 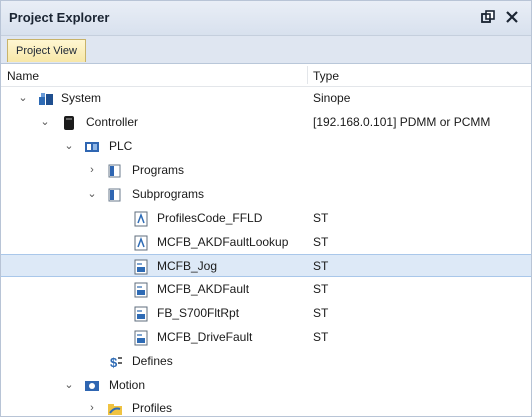 What do you see at coordinates (266, 146) in the screenshot?
I see `tree-row-plc: ⌄ PLC` at bounding box center [266, 146].